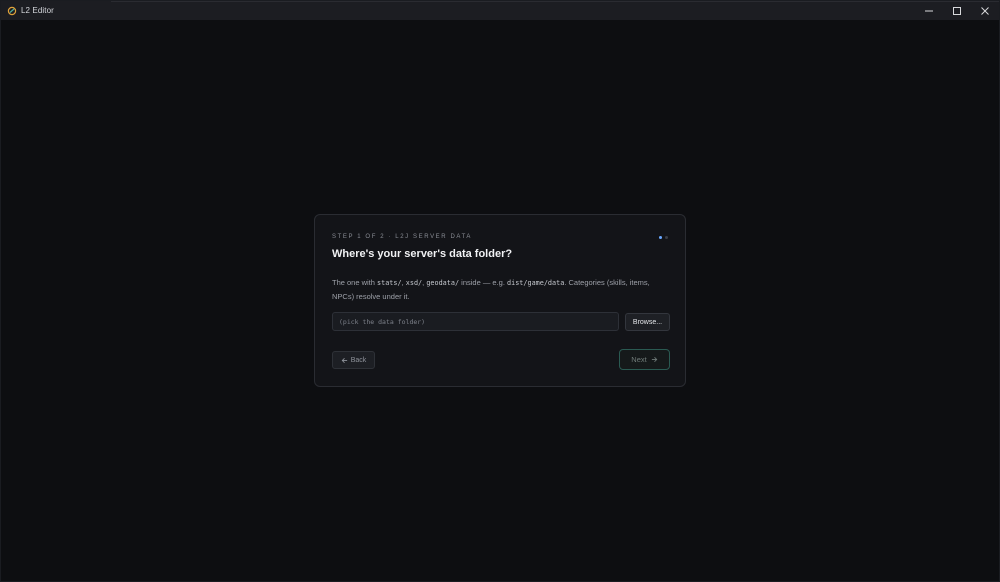 Image resolution: width=1000 pixels, height=582 pixels. I want to click on maximize-icon, so click(957, 10).